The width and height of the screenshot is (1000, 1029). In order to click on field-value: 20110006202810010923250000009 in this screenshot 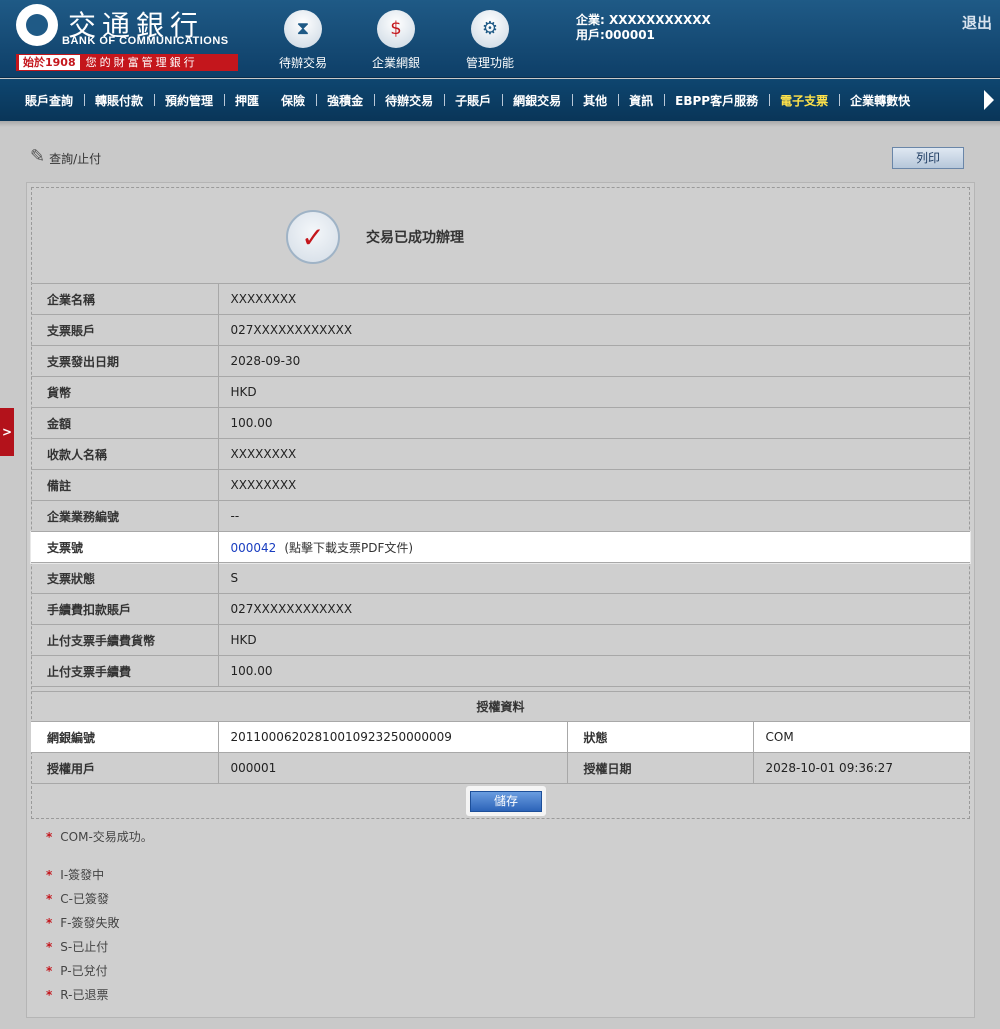, I will do `click(393, 737)`.